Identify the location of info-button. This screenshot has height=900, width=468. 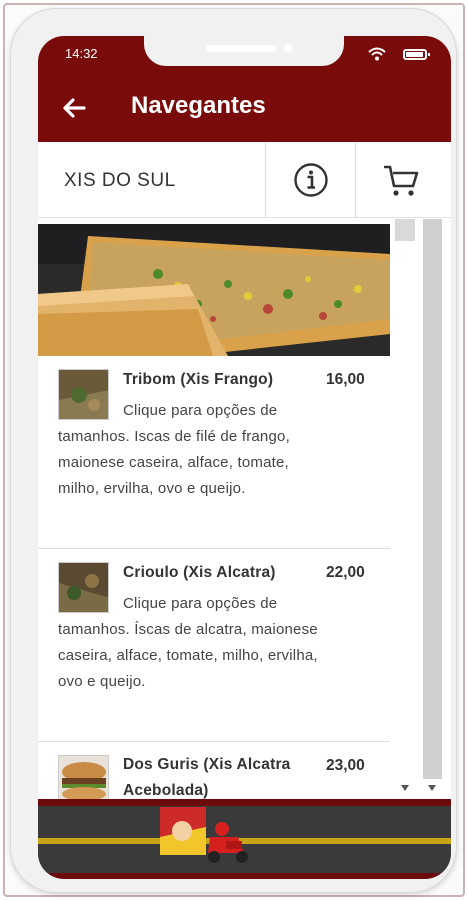
(310, 180).